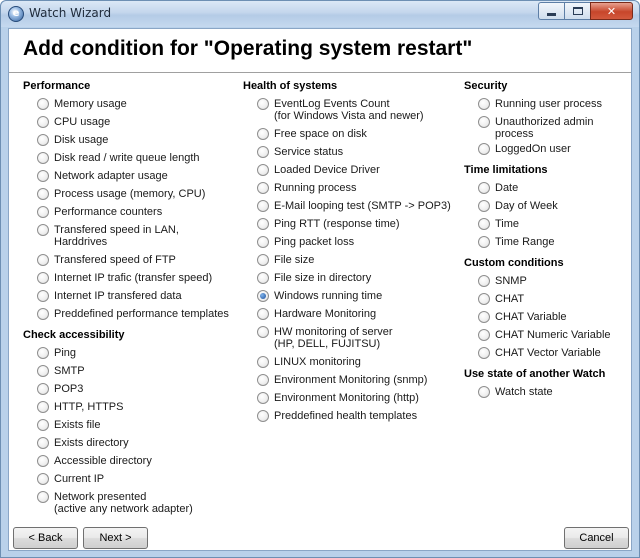  Describe the element at coordinates (345, 414) in the screenshot. I see `radio-option-label: Preddefined health templates` at that location.